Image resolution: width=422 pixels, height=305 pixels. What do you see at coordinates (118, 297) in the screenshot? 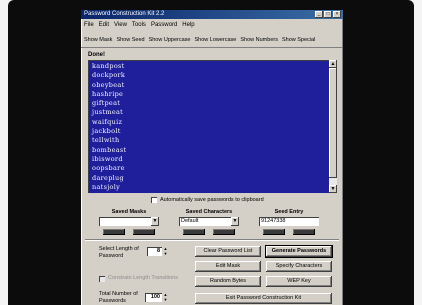
I see `total-label: Total Number of Passwords` at bounding box center [118, 297].